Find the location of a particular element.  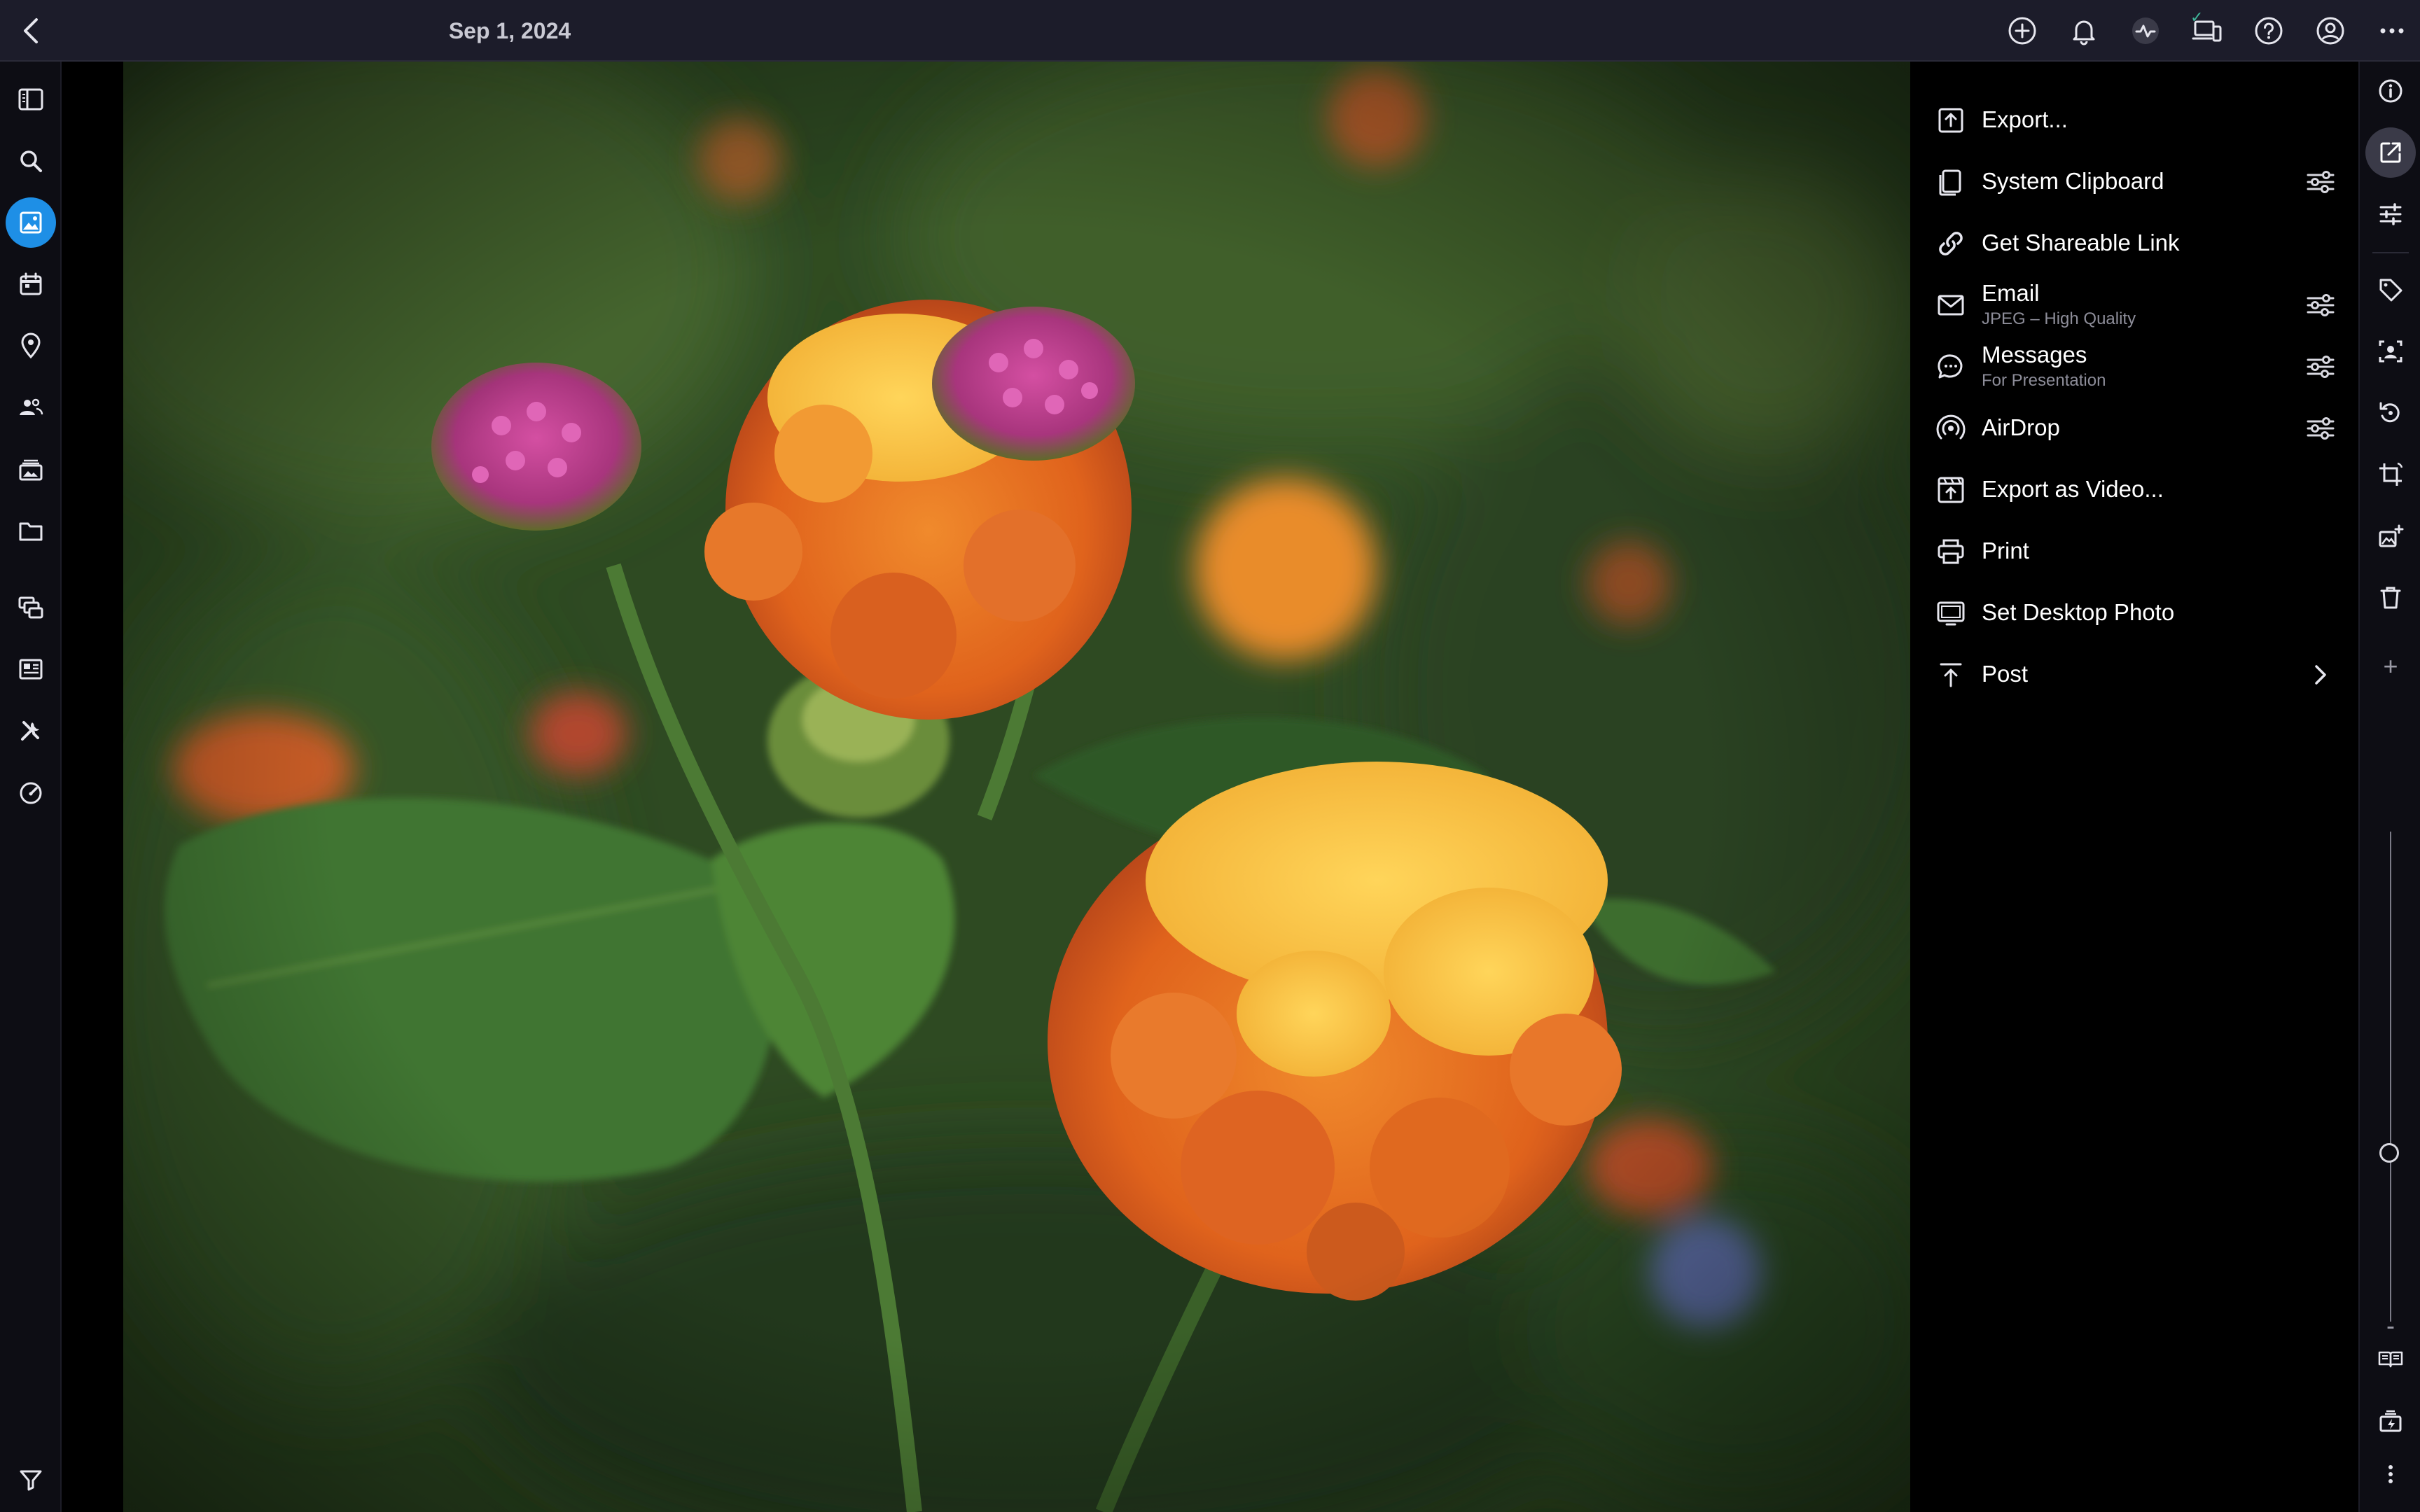

zoom-slider-handle is located at coordinates (2389, 1153).